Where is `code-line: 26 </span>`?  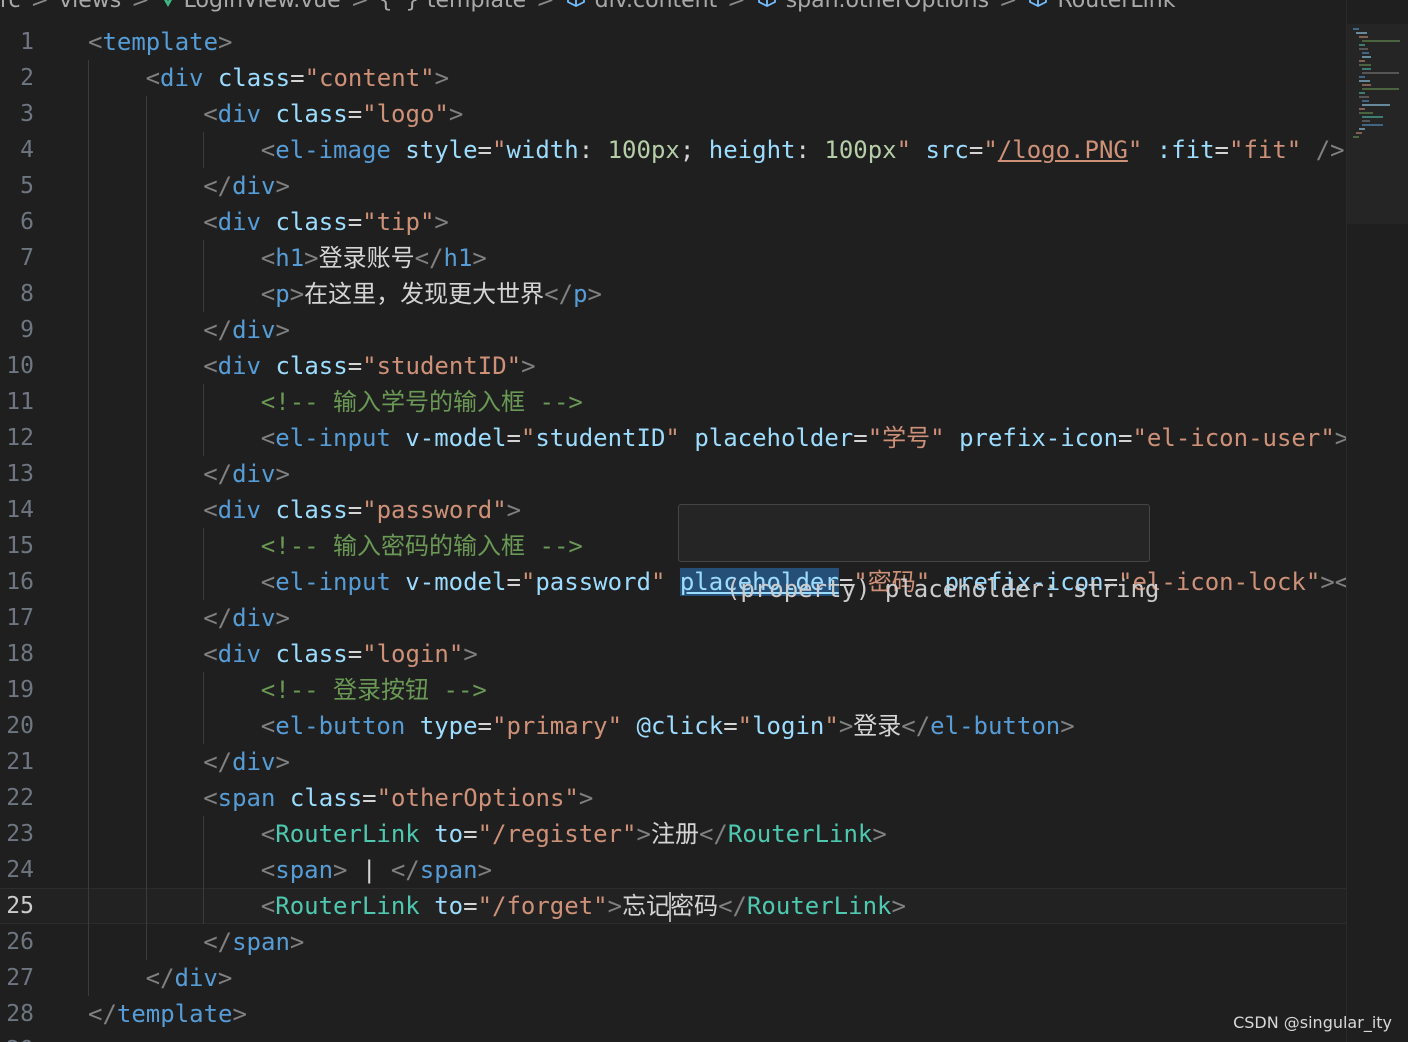
code-line: 26 </span> is located at coordinates (673, 942).